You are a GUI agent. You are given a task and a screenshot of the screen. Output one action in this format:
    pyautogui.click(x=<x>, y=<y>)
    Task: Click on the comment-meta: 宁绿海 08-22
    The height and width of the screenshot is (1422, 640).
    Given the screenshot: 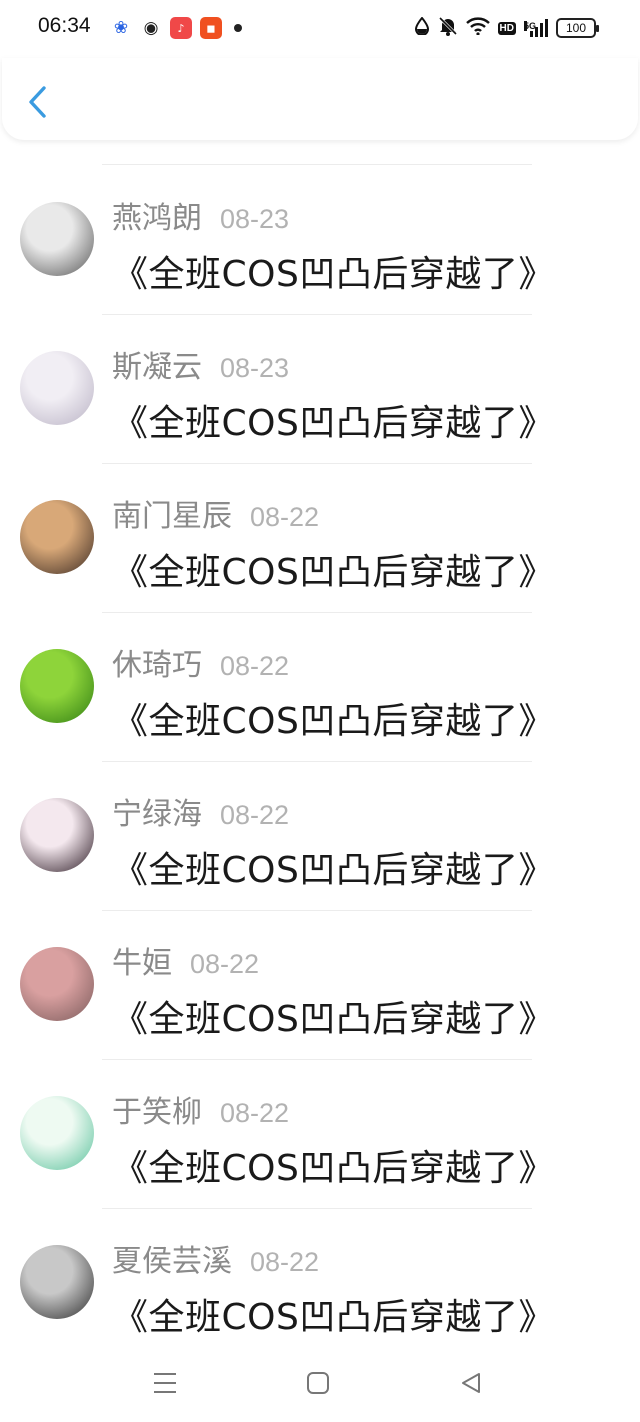 What is the action you would take?
    pyautogui.click(x=200, y=811)
    